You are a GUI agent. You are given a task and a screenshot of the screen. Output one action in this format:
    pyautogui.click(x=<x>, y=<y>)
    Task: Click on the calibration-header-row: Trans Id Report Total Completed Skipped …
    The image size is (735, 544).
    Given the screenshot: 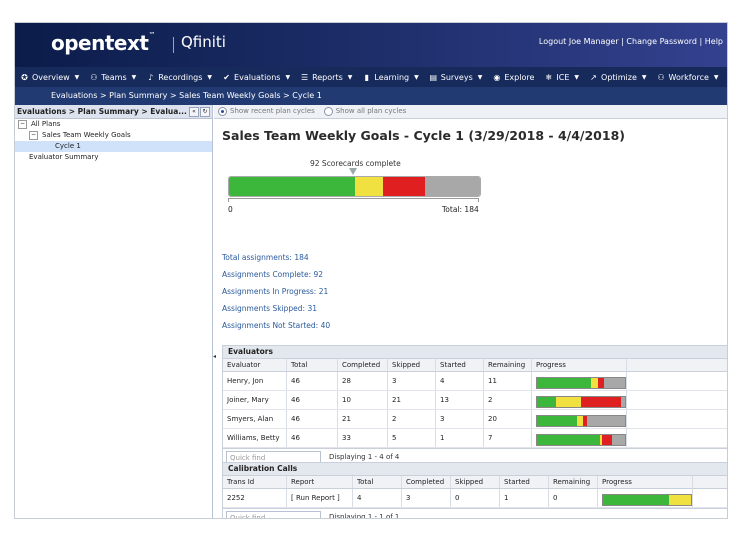 What is the action you would take?
    pyautogui.click(x=475, y=482)
    